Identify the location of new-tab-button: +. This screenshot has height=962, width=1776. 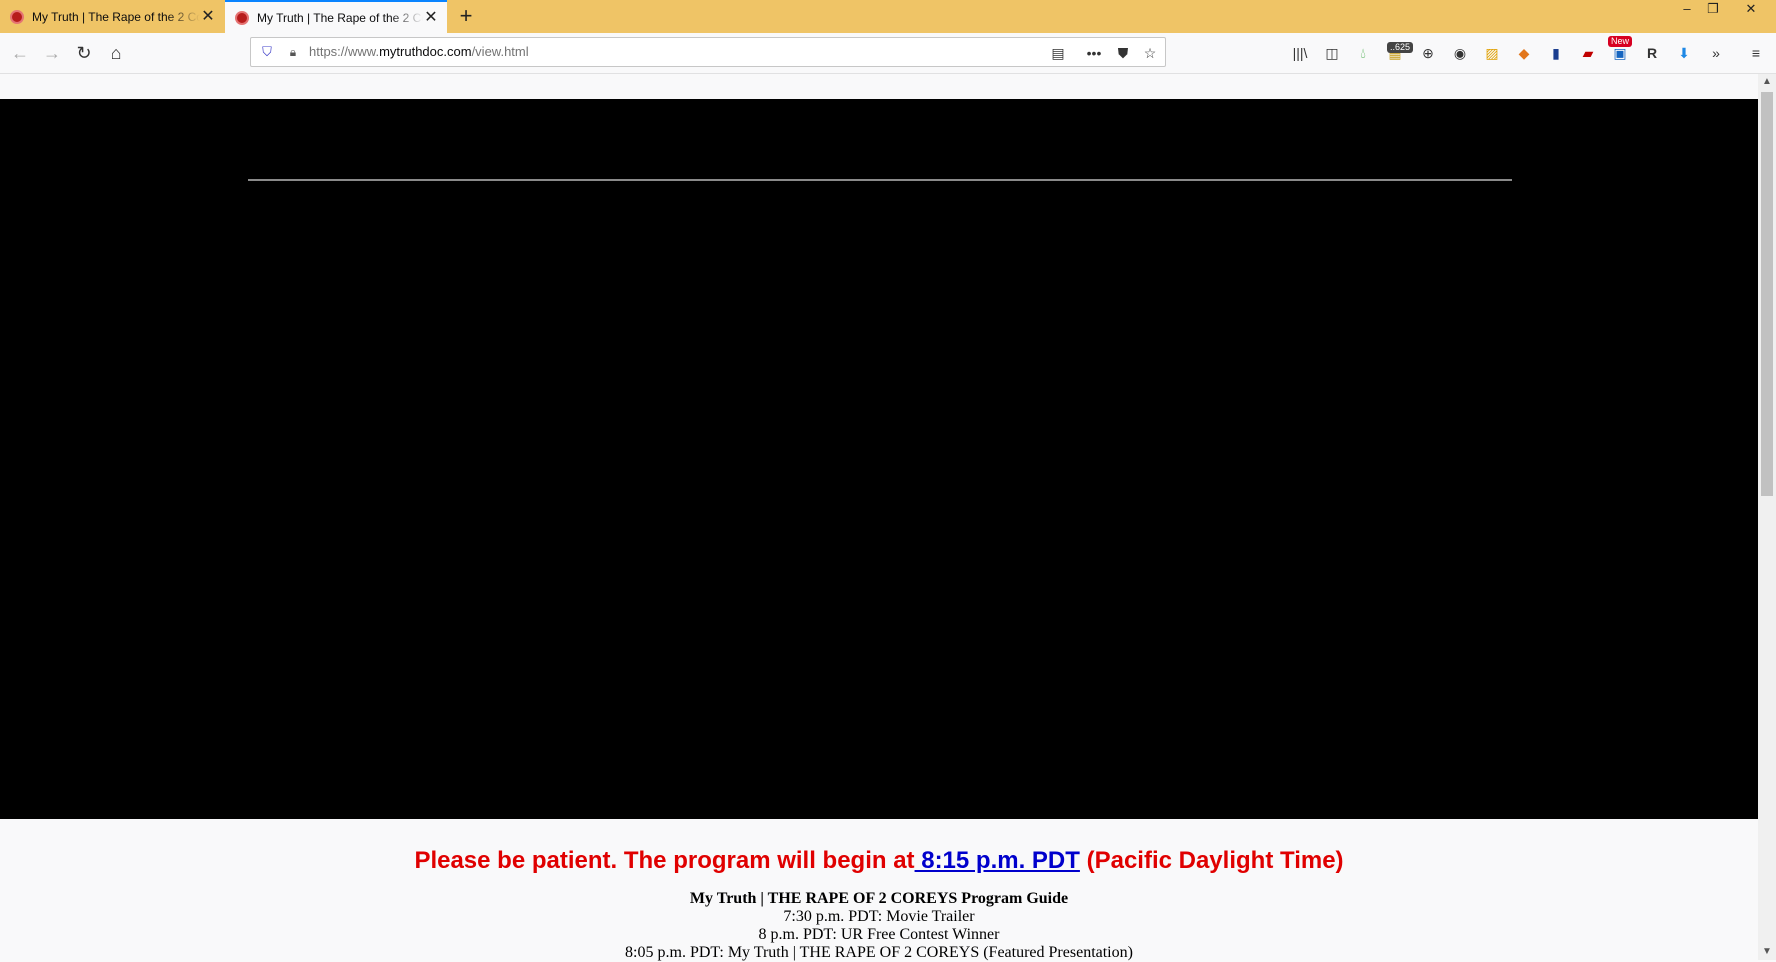
(466, 16).